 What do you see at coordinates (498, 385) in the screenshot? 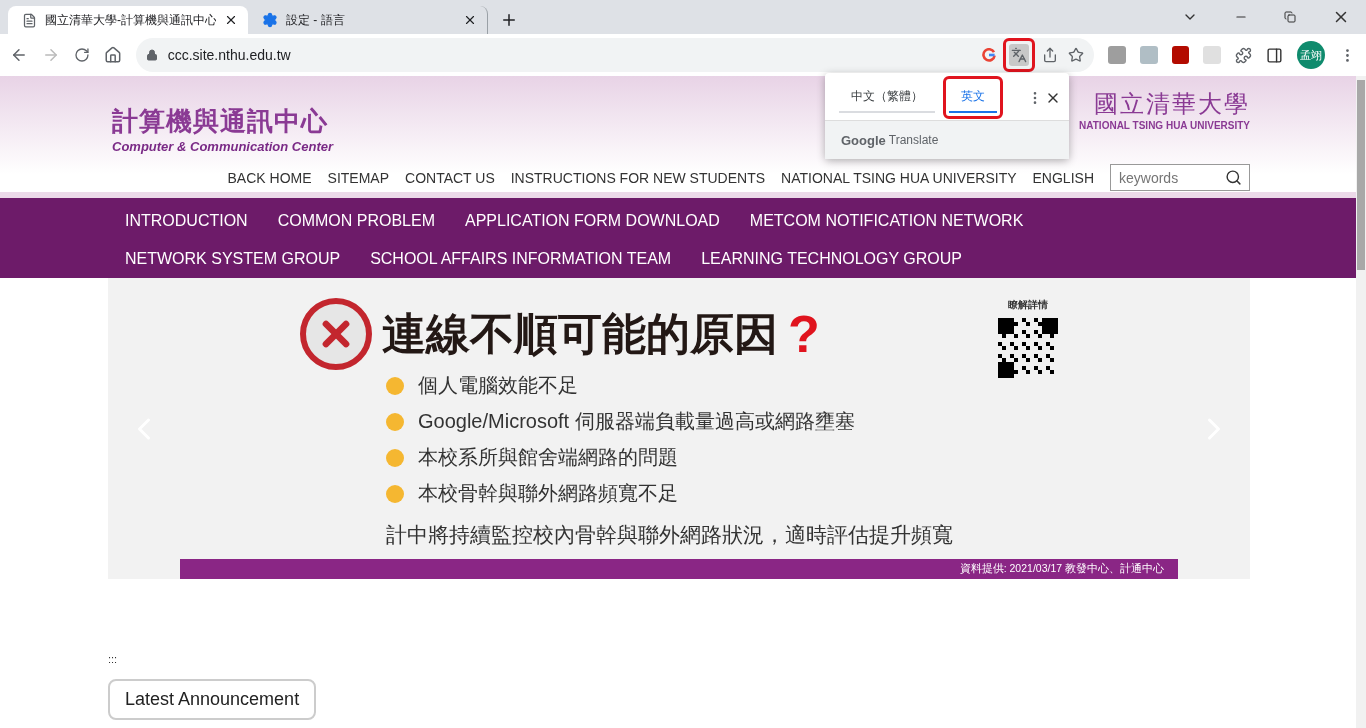
I see `reason-text: 個人電腦效能不足` at bounding box center [498, 385].